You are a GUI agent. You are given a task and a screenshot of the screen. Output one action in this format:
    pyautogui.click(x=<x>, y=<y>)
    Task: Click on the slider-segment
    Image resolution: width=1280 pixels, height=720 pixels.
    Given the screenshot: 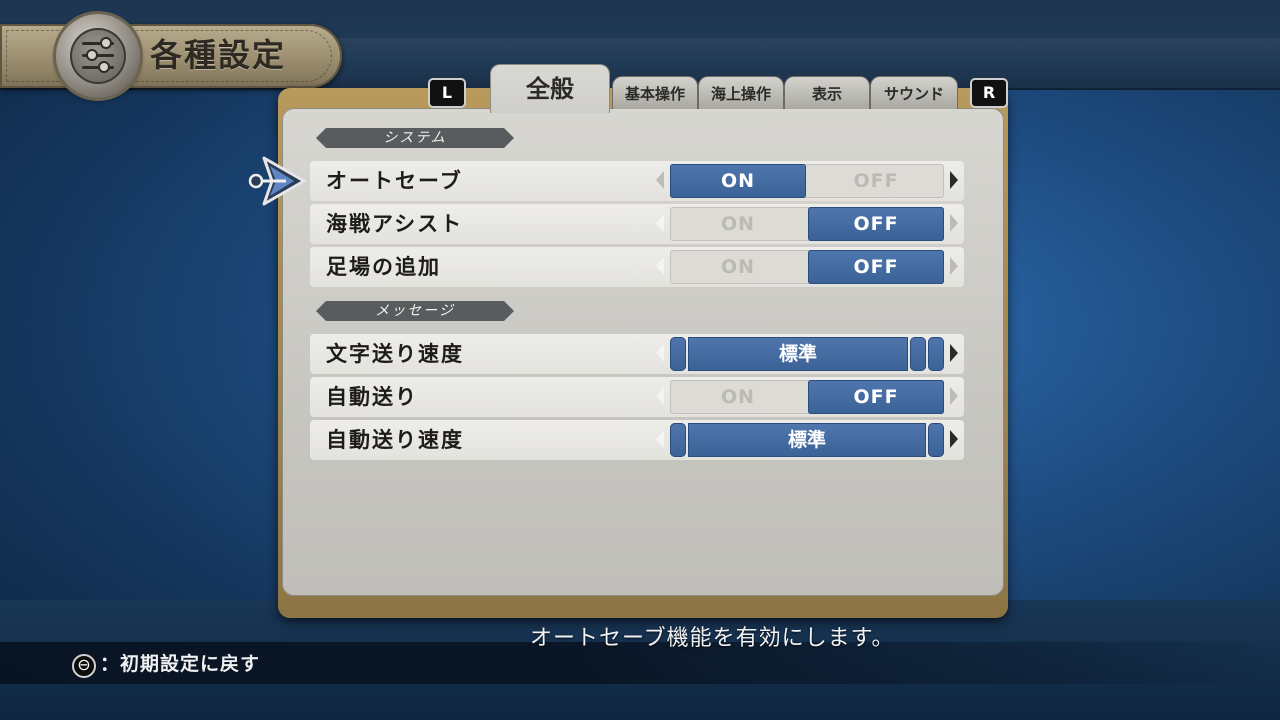 What is the action you would take?
    pyautogui.click(x=918, y=354)
    